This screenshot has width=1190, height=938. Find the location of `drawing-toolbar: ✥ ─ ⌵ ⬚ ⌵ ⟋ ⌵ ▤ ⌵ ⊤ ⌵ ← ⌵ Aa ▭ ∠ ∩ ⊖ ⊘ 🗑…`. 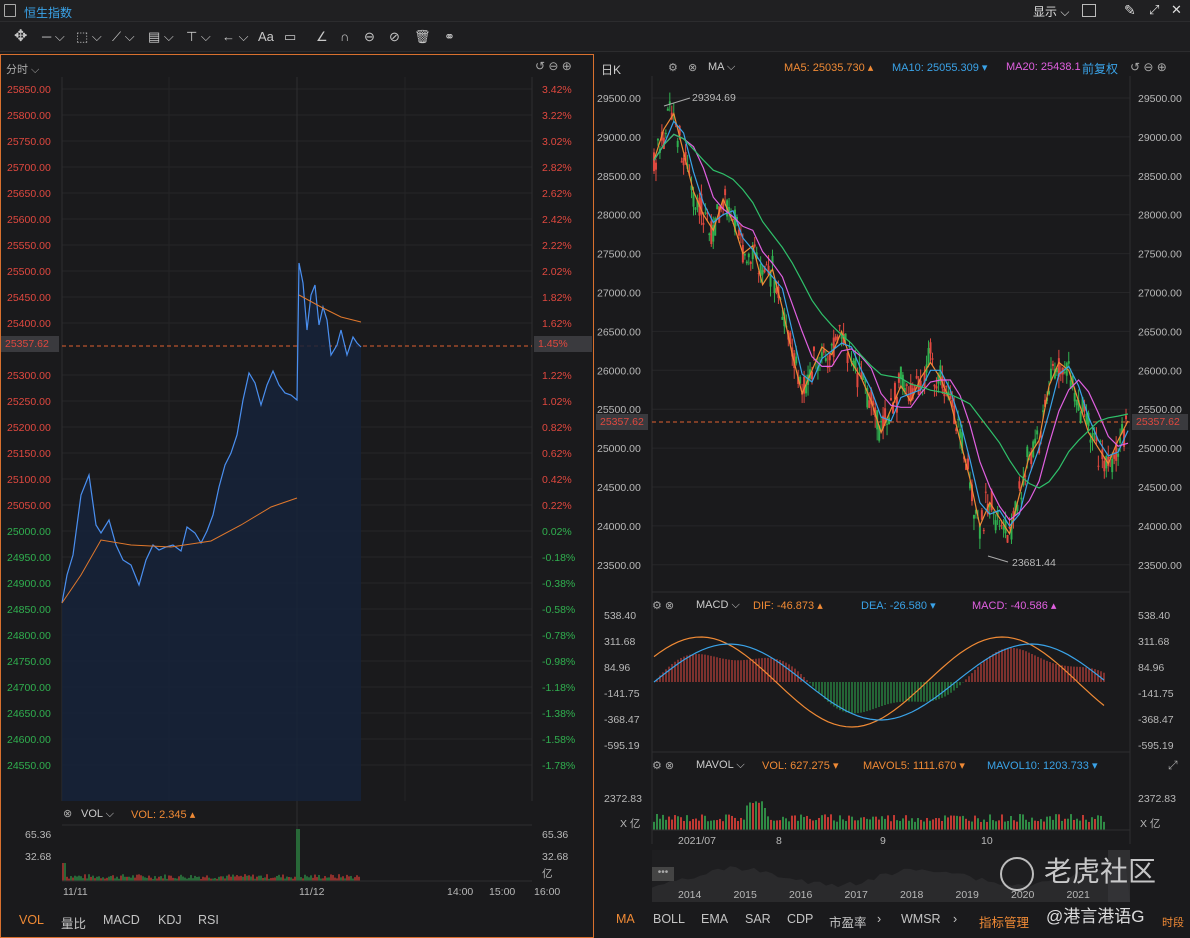

drawing-toolbar: ✥ ─ ⌵ ⬚ ⌵ ⟋ ⌵ ▤ ⌵ ⊤ ⌵ ← ⌵ Aa ▭ ∠ ∩ ⊖ ⊘ 🗑… is located at coordinates (595, 37).